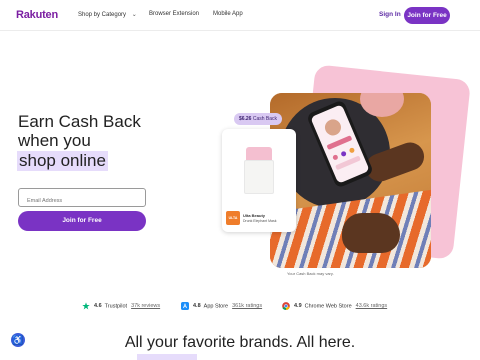 The height and width of the screenshot is (360, 480). What do you see at coordinates (339, 143) in the screenshot?
I see `phone-banner` at bounding box center [339, 143].